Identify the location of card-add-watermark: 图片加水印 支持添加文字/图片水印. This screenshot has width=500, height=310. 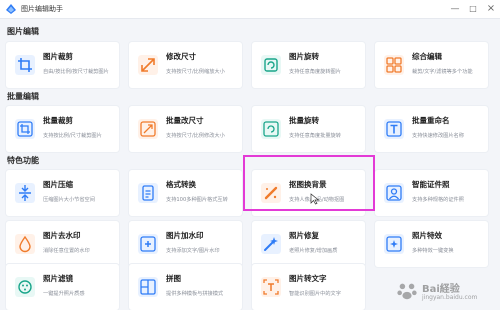
(185, 244).